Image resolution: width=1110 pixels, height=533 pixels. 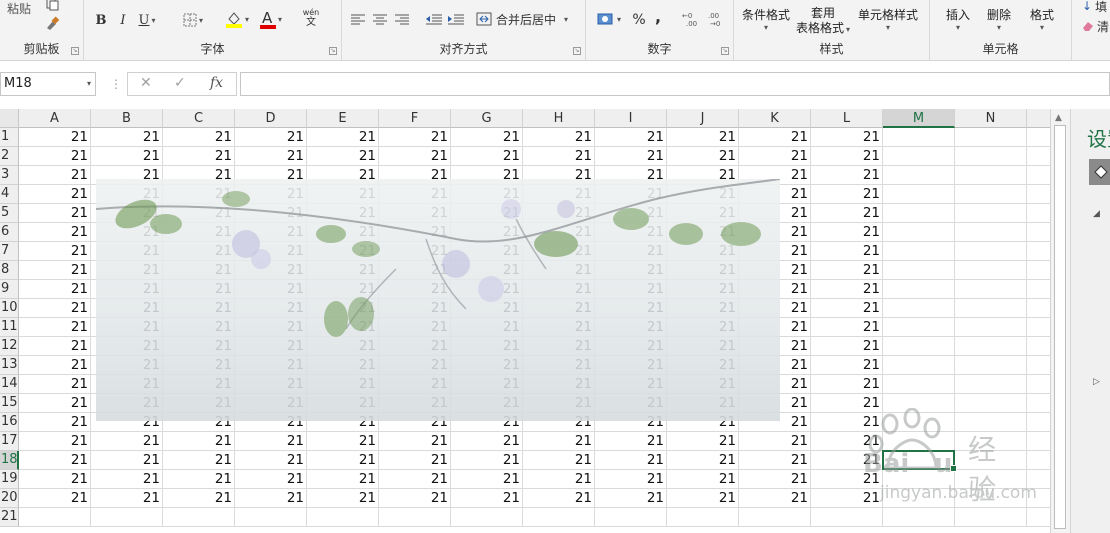 What do you see at coordinates (919, 270) in the screenshot?
I see `cell-m8` at bounding box center [919, 270].